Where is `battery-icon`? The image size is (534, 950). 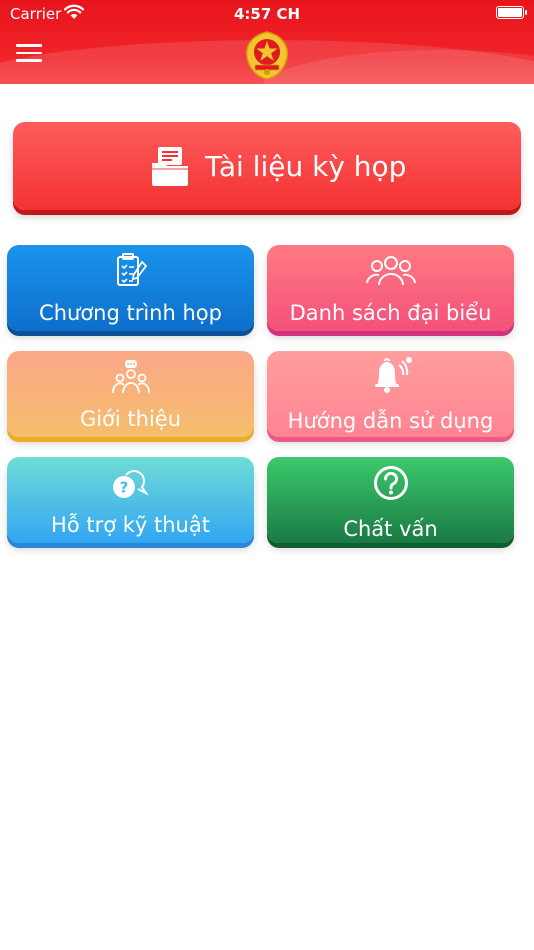
battery-icon is located at coordinates (511, 12).